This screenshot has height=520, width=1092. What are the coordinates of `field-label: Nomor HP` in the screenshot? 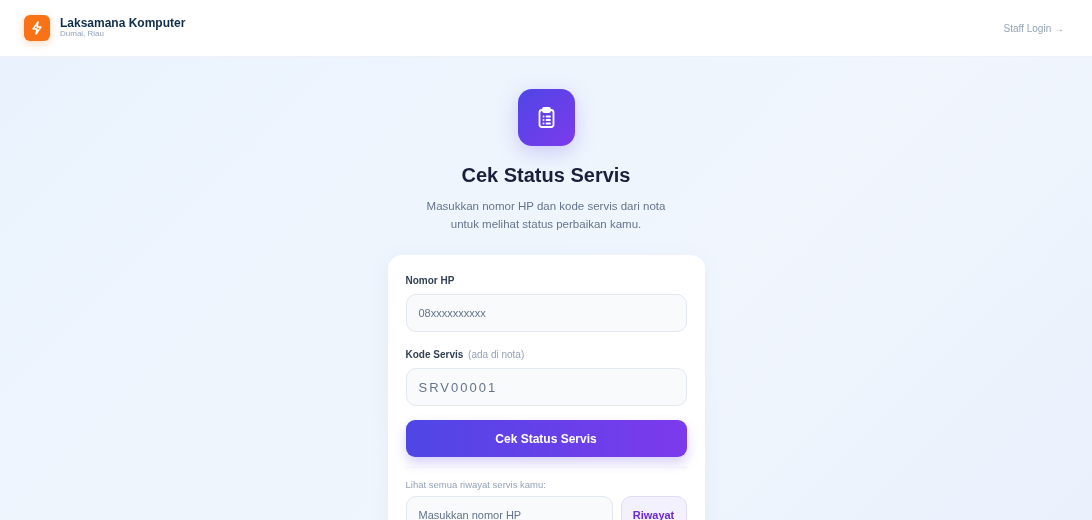 It's located at (430, 280).